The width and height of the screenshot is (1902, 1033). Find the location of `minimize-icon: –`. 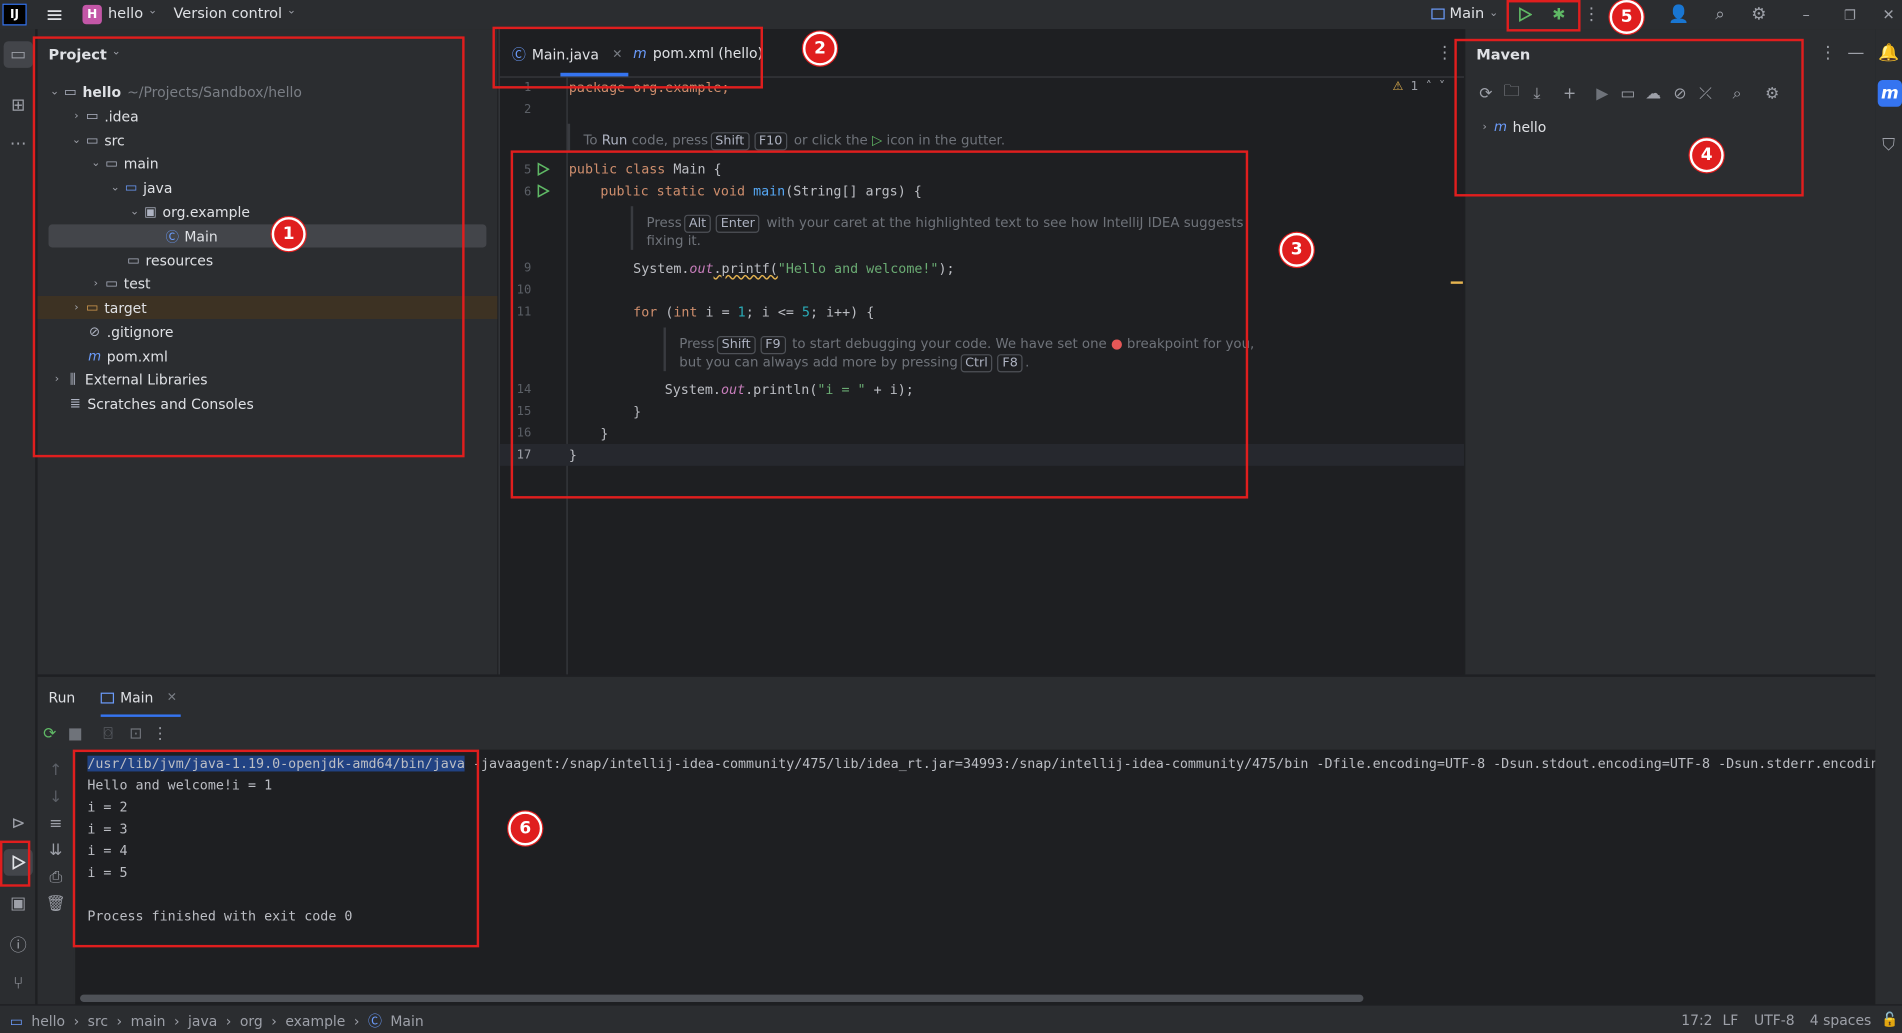

minimize-icon: – is located at coordinates (1806, 15).